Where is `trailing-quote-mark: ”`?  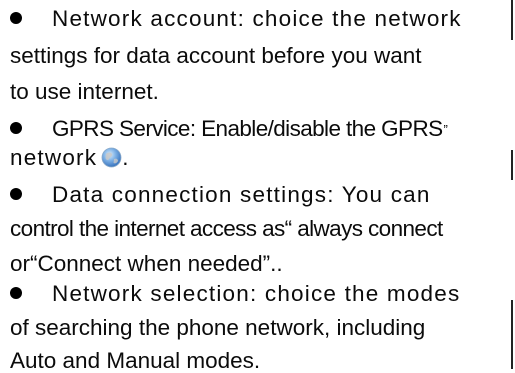
trailing-quote-mark: ” is located at coordinates (445, 129).